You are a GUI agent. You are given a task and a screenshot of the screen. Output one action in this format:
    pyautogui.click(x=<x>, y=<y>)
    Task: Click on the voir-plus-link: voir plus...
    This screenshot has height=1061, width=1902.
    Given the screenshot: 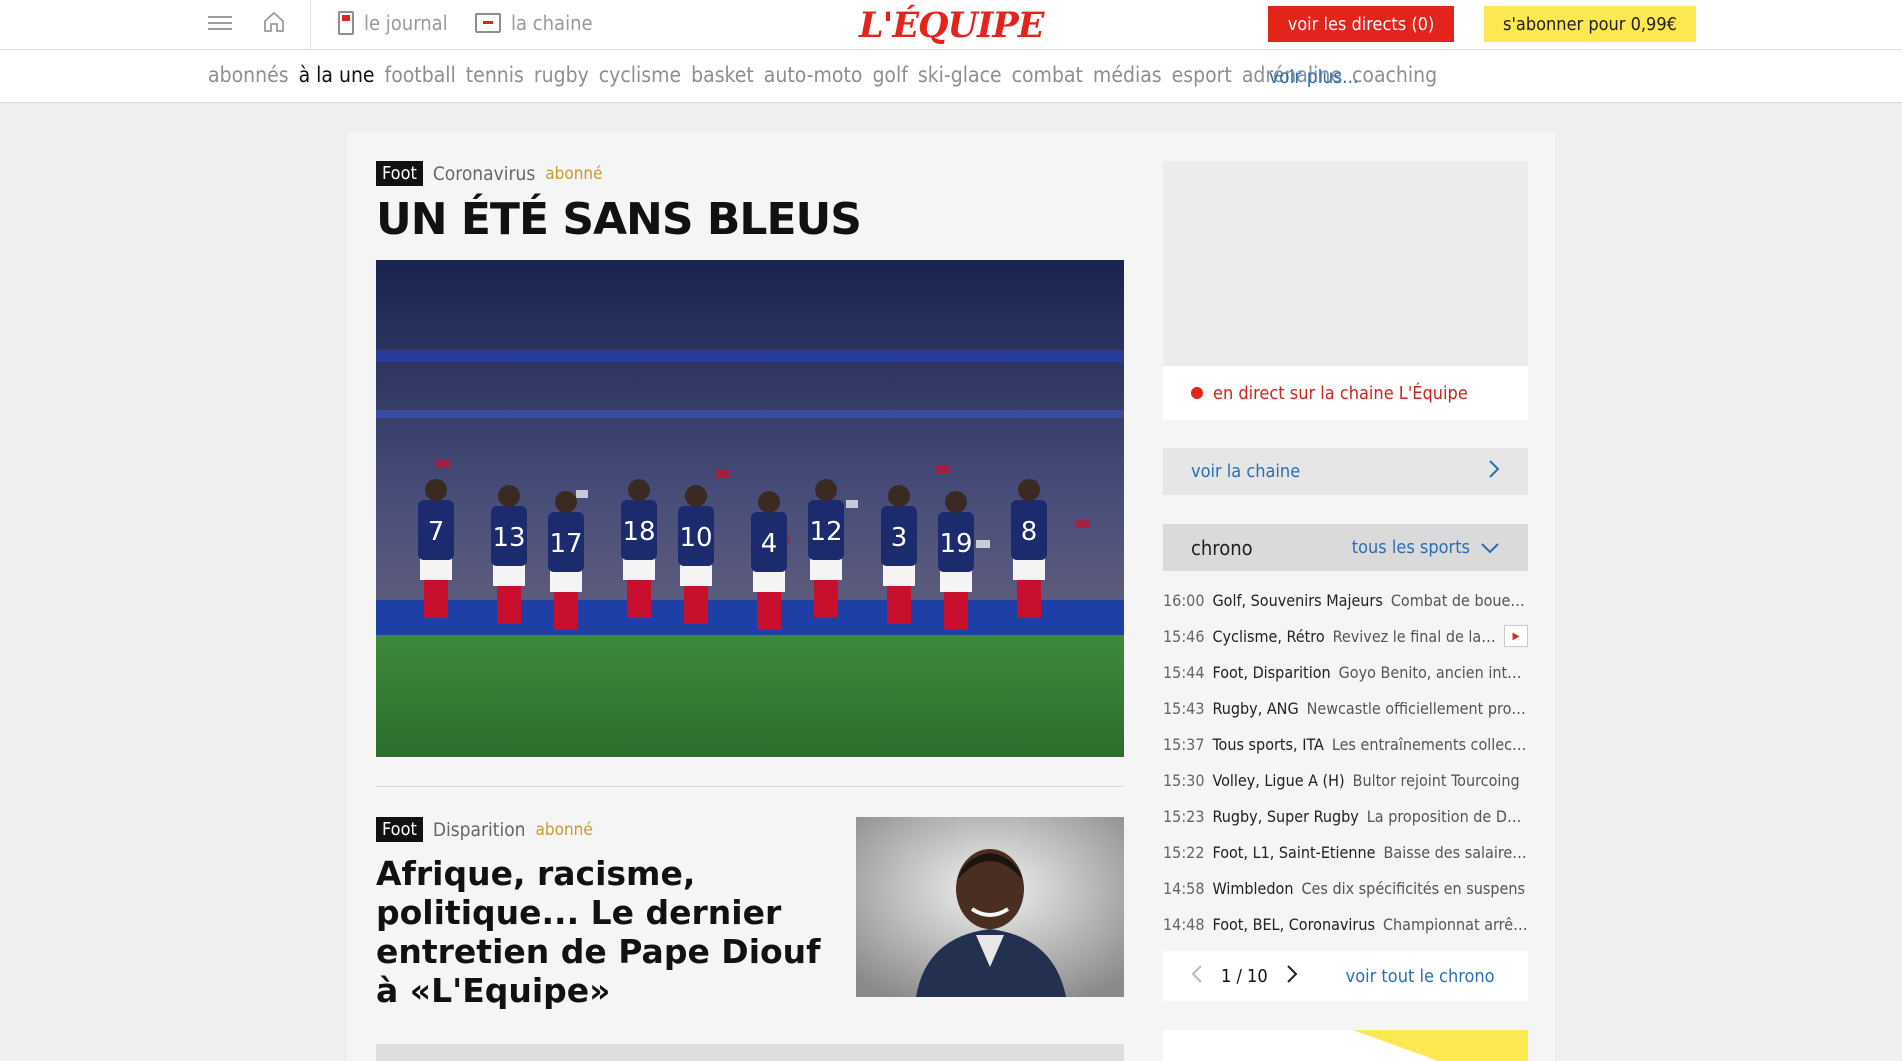 What is the action you would take?
    pyautogui.click(x=1313, y=77)
    